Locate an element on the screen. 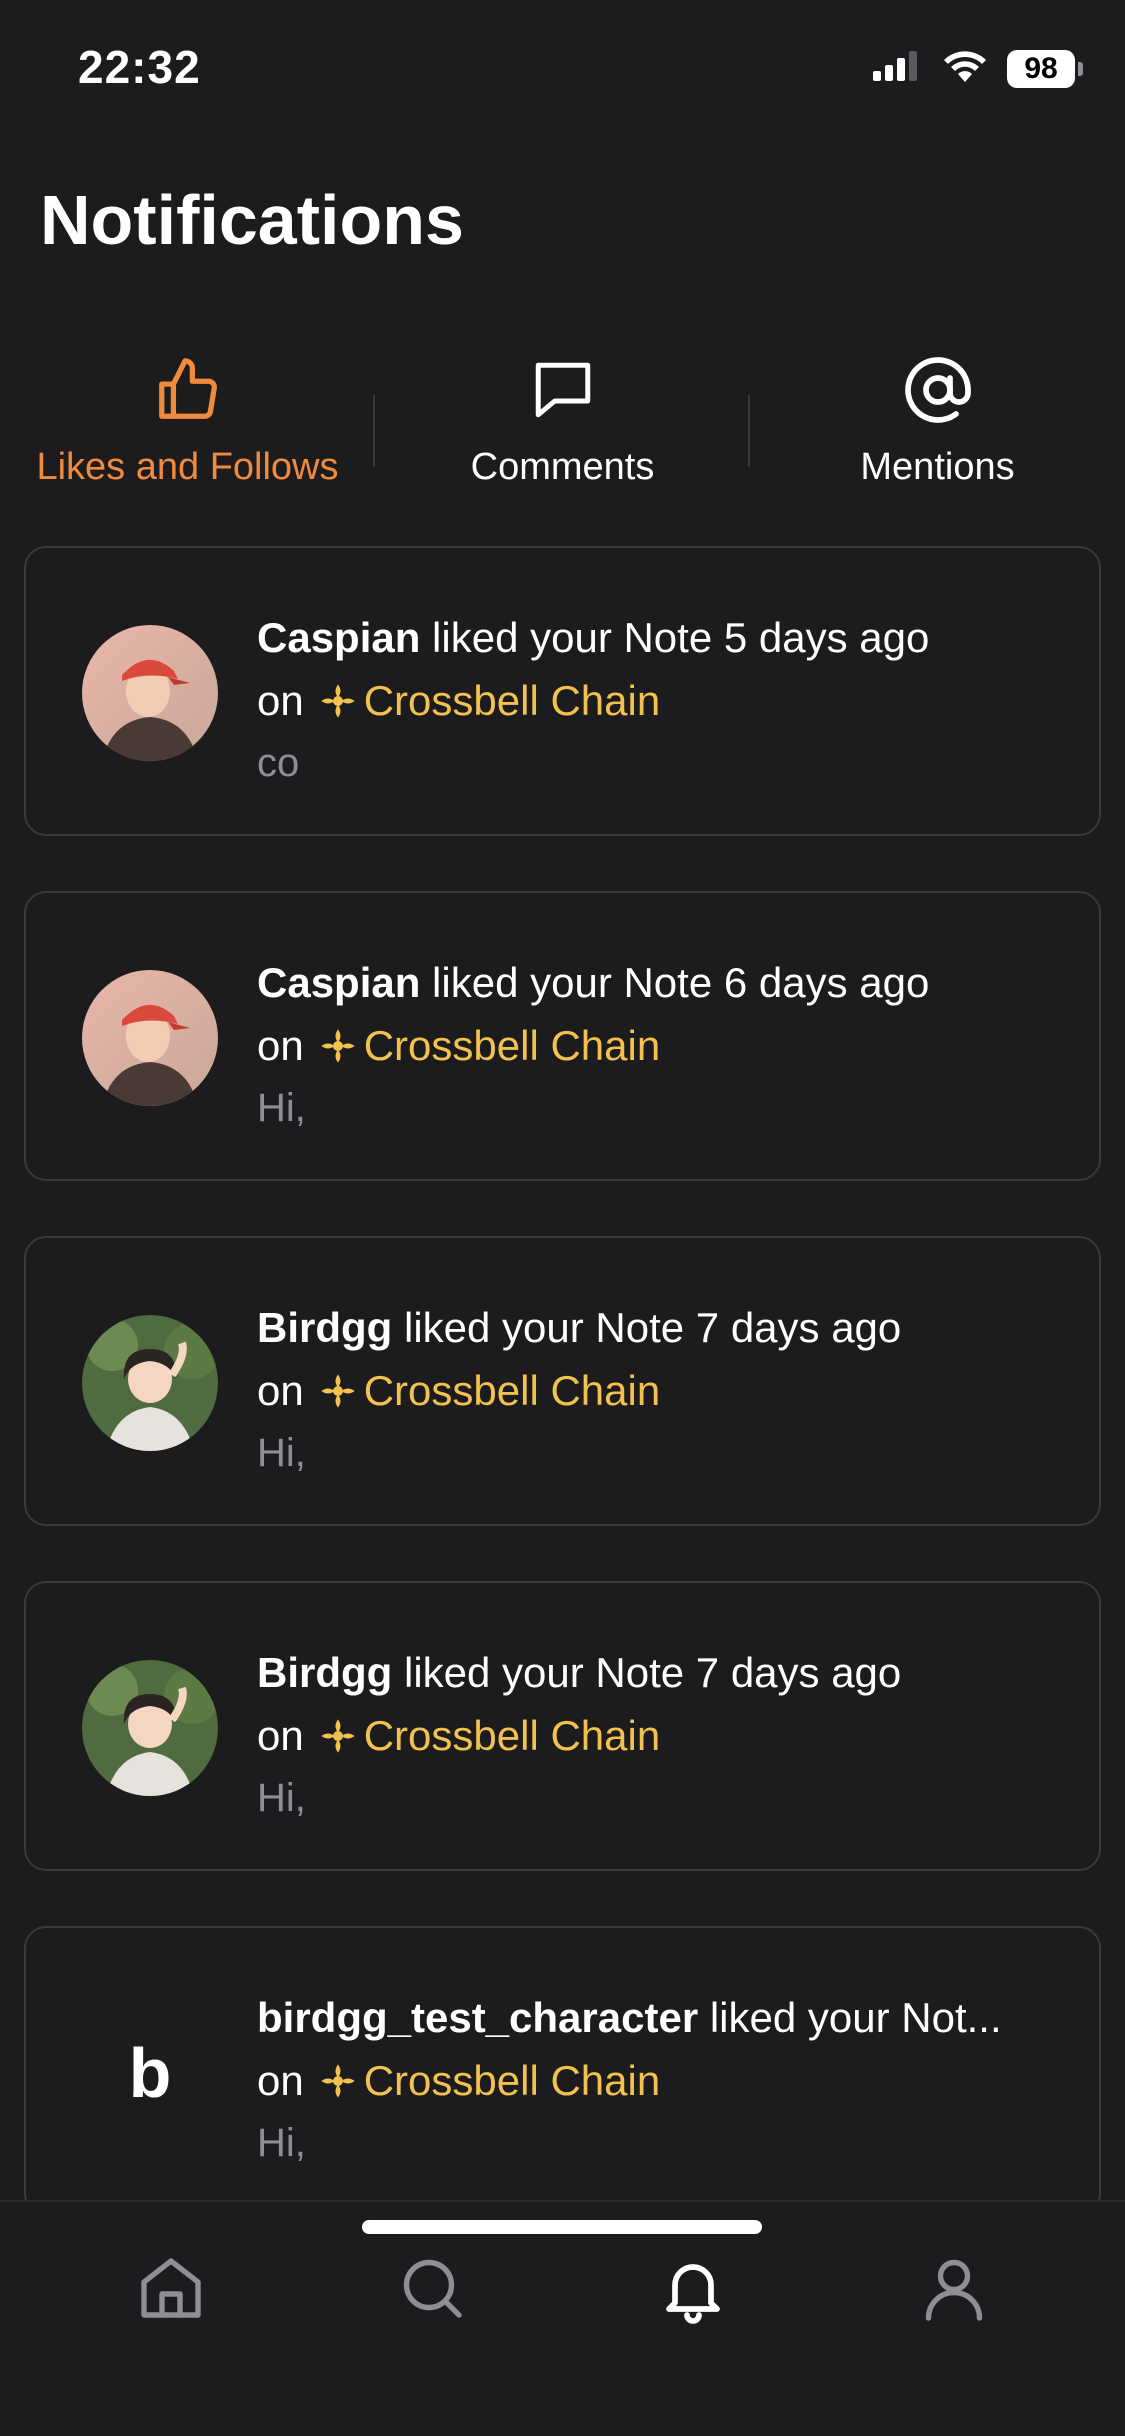 The image size is (1125, 2436). nav-notifications is located at coordinates (693, 2290).